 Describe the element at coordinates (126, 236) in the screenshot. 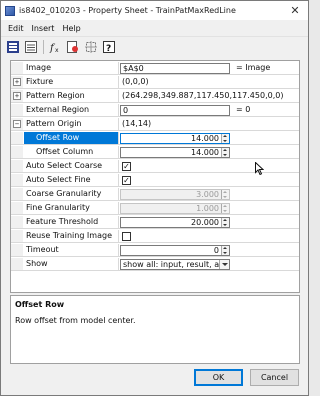

I see `reuse-training-image-checkbox` at that location.